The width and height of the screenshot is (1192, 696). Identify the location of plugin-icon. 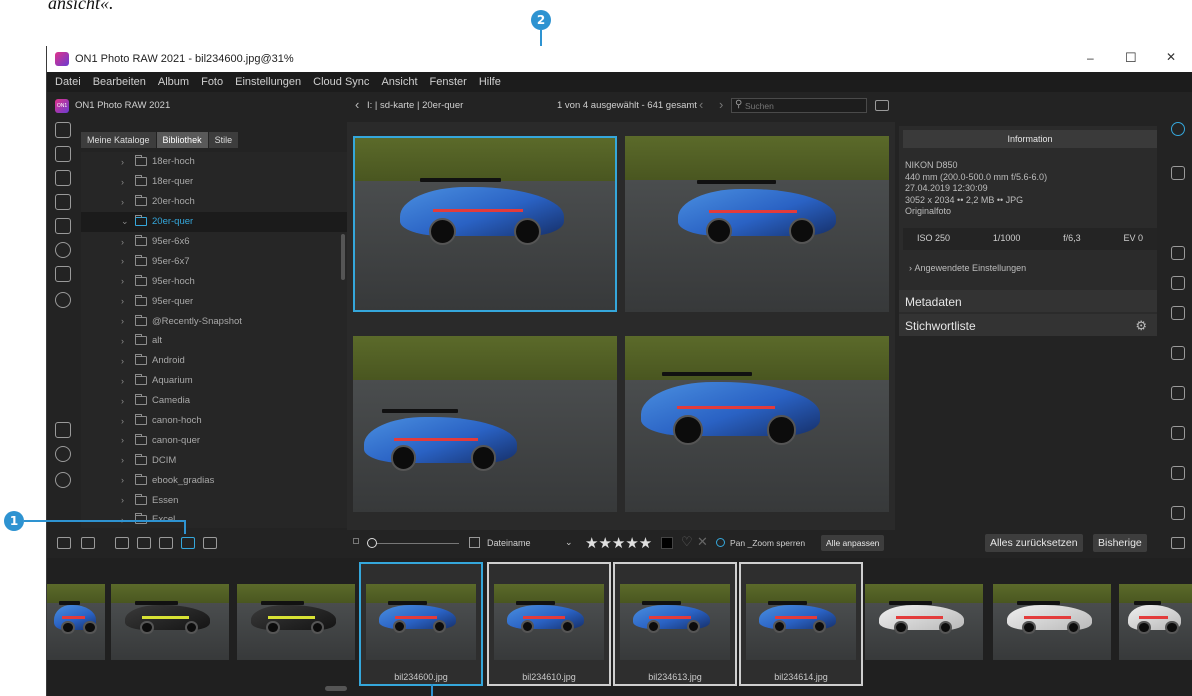
(63, 430).